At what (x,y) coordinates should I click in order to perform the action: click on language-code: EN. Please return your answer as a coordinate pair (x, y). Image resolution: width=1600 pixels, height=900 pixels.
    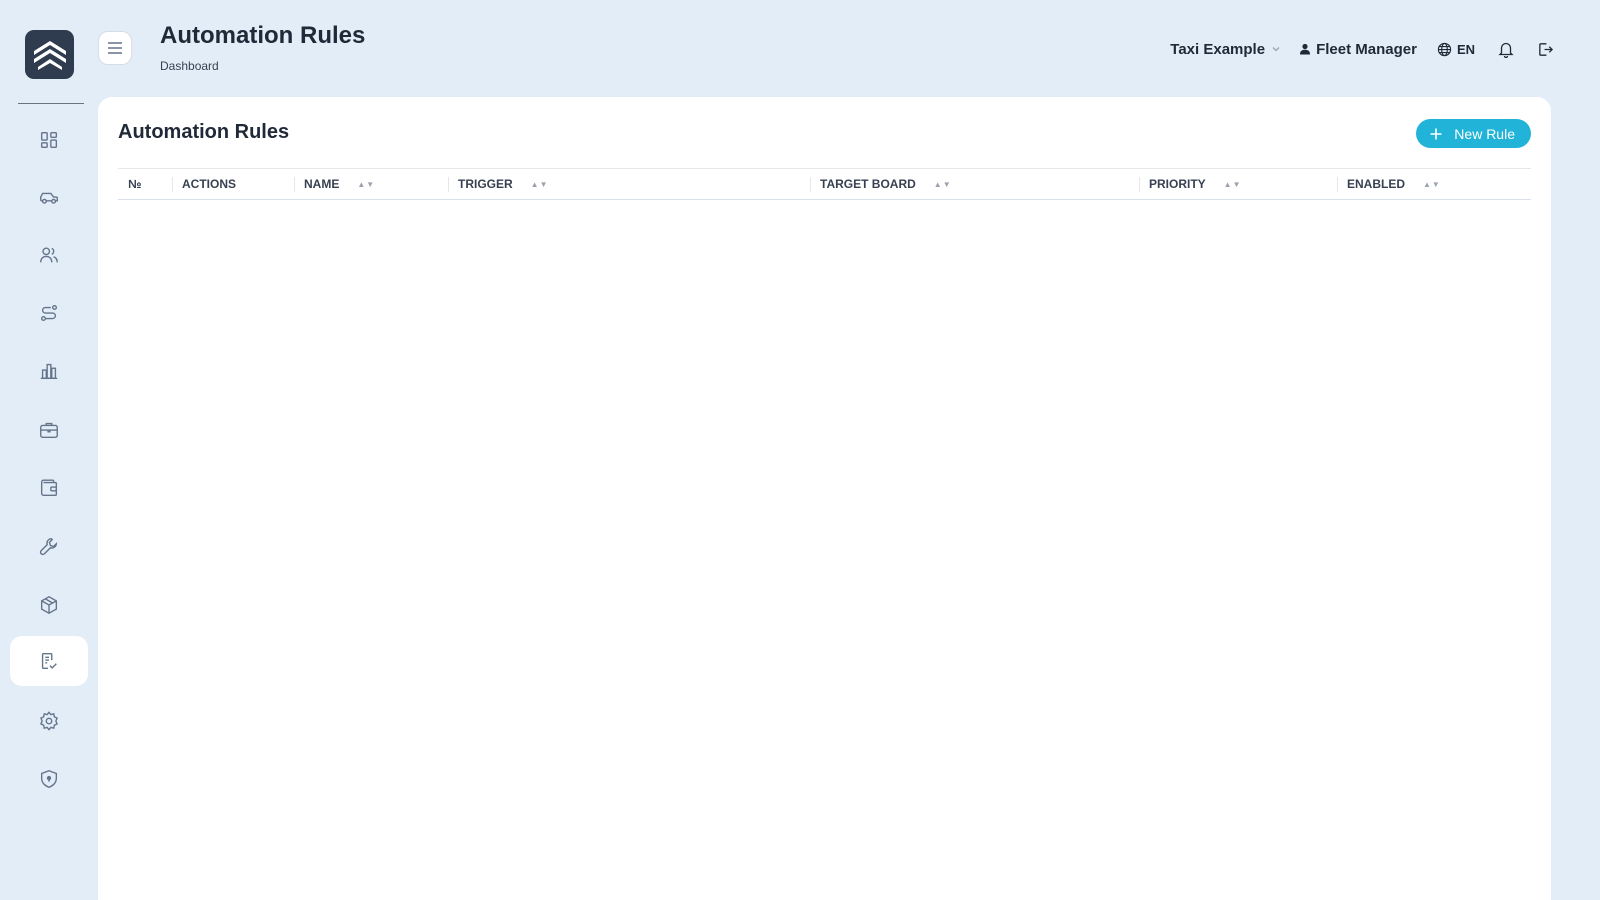
    Looking at the image, I should click on (1465, 49).